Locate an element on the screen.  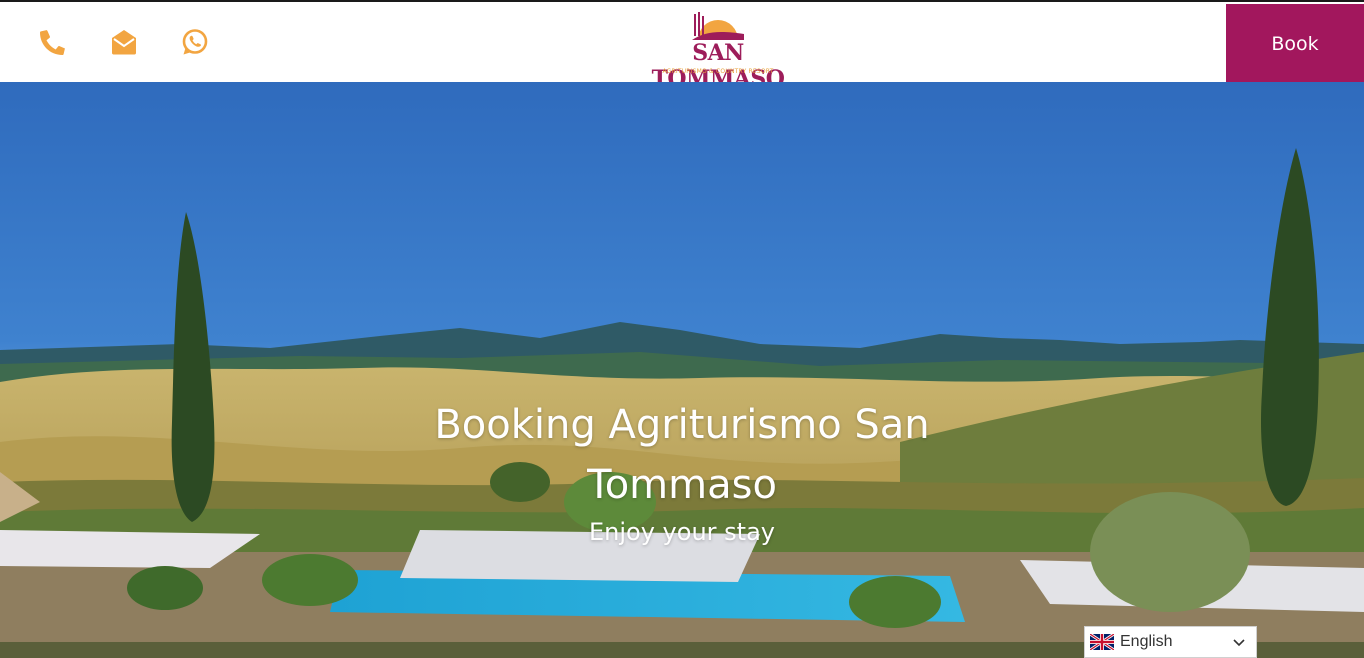
contact-icons is located at coordinates (124, 42).